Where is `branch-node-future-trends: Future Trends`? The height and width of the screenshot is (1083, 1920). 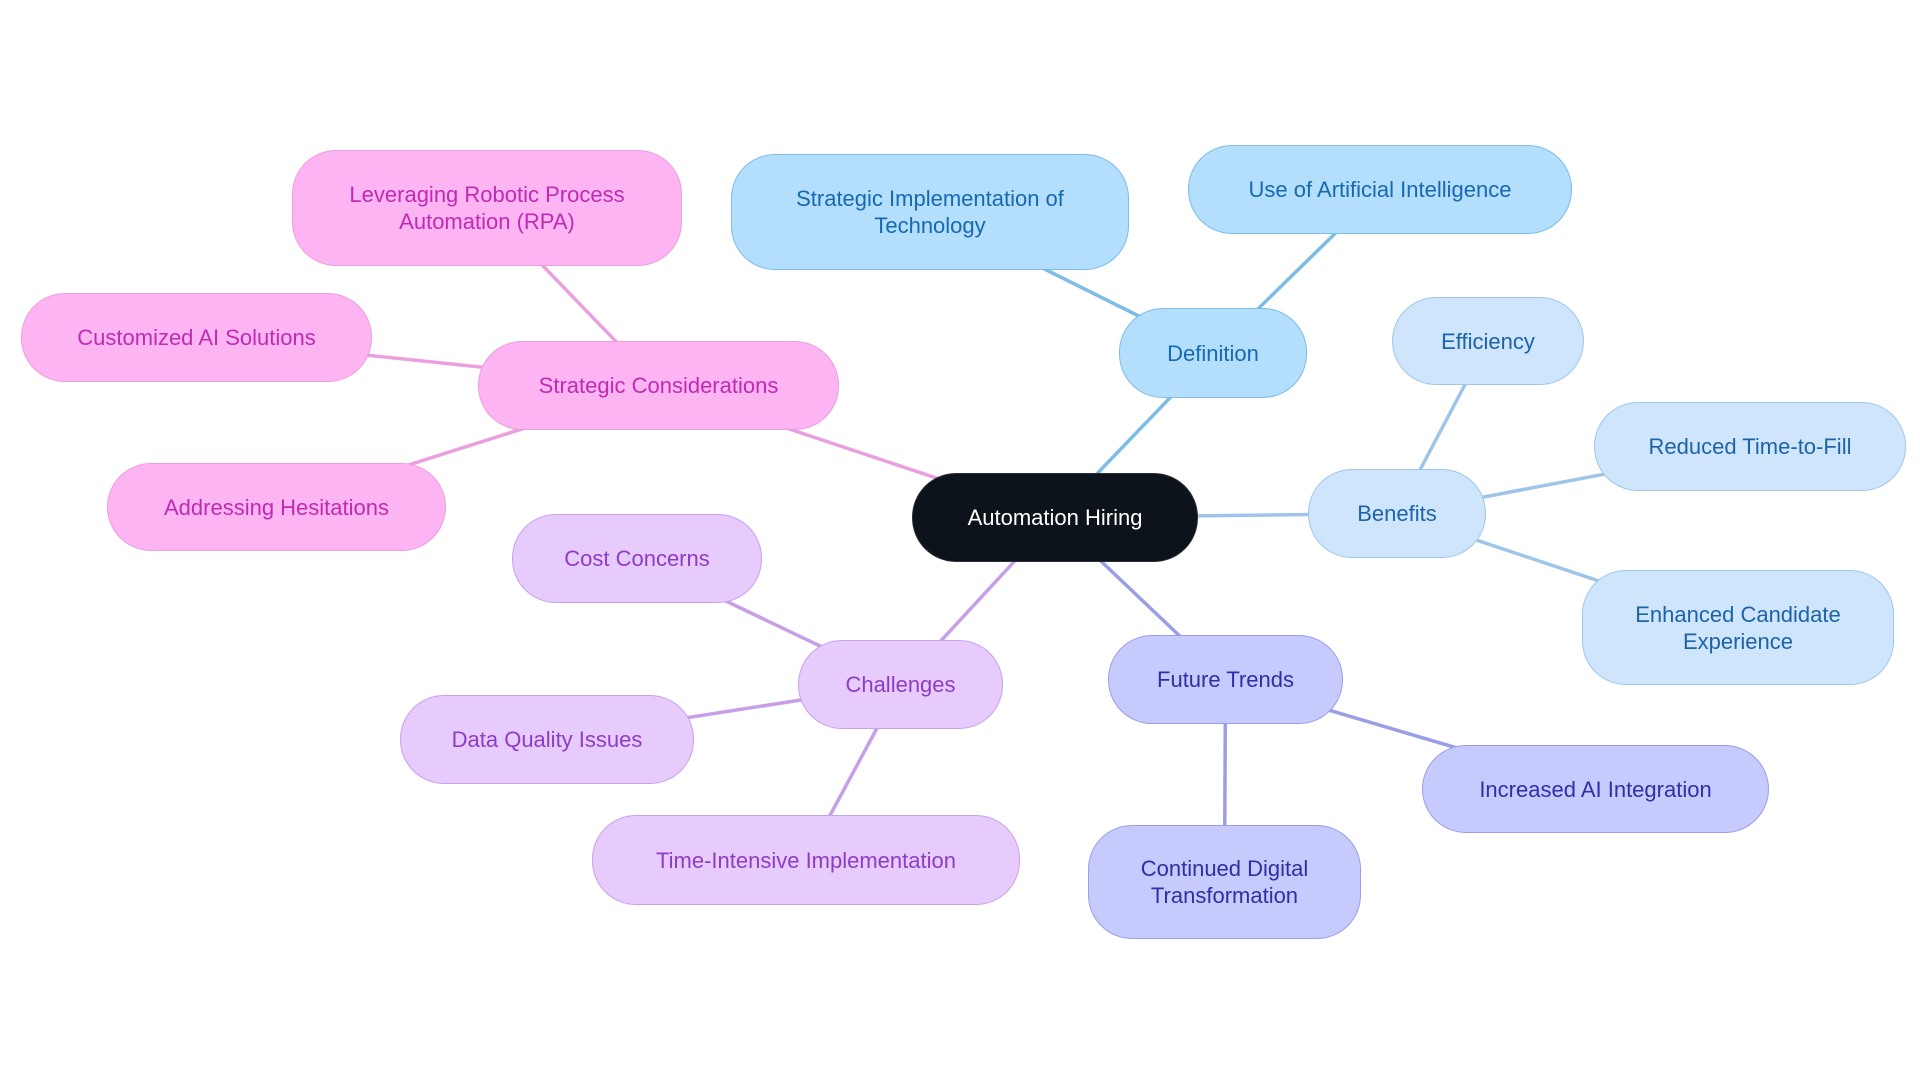 branch-node-future-trends: Future Trends is located at coordinates (1225, 679).